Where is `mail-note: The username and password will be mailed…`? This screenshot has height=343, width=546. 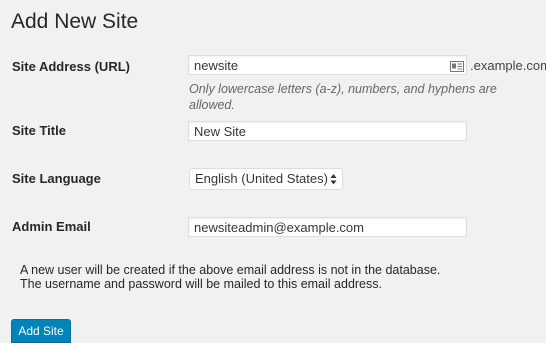 mail-note: The username and password will be mailed… is located at coordinates (201, 284).